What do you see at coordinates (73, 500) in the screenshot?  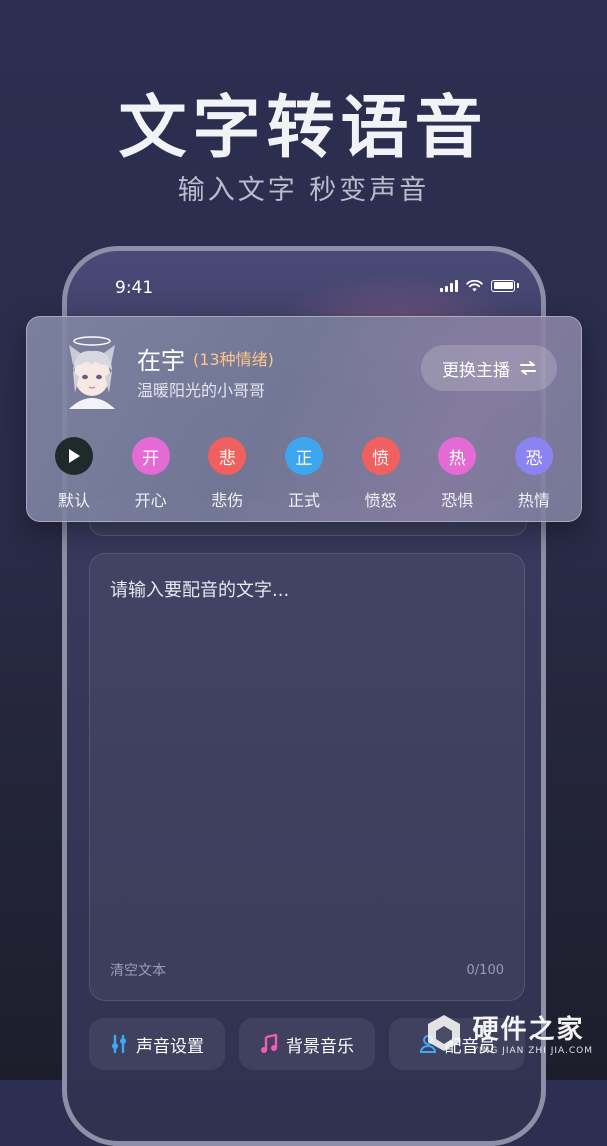 I see `emotion-label: 默认` at bounding box center [73, 500].